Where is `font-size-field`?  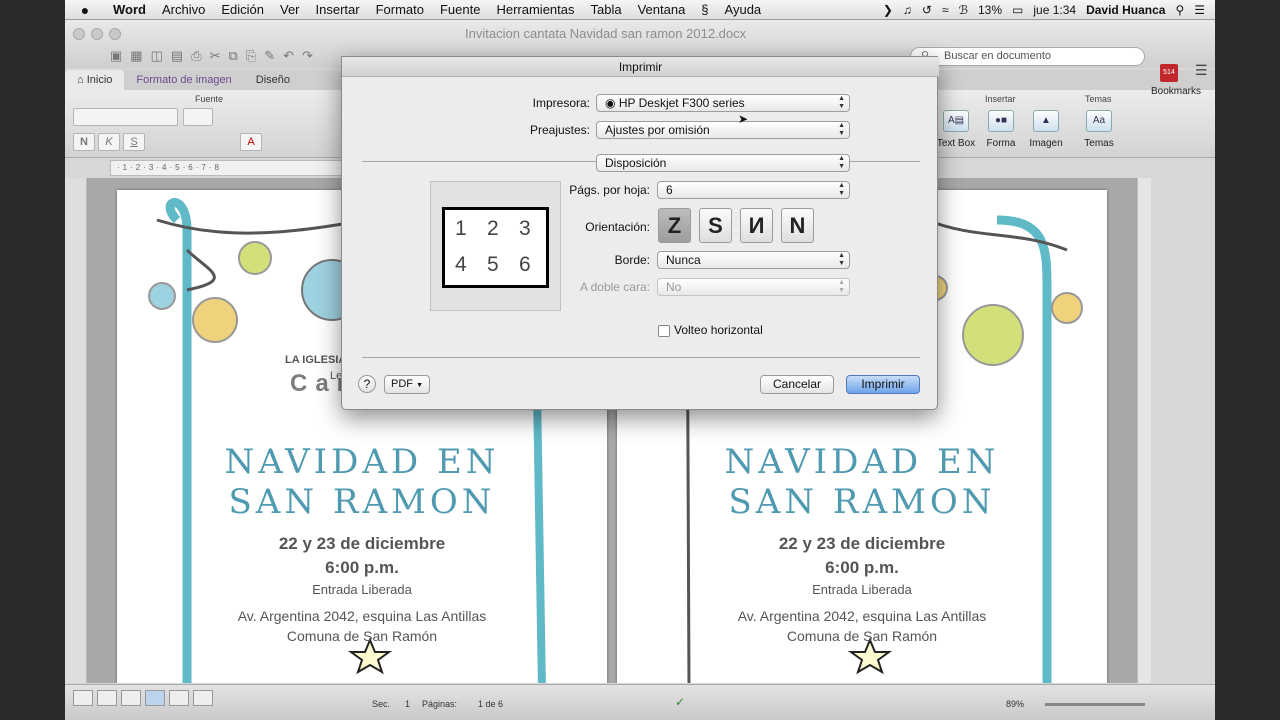
font-size-field is located at coordinates (198, 117).